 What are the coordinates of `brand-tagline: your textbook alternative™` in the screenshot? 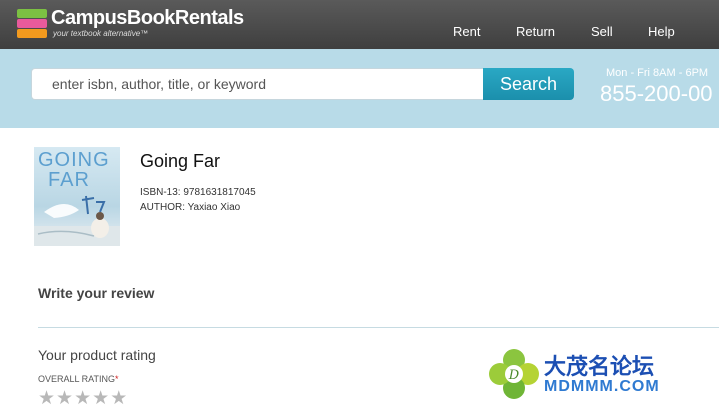 It's located at (101, 33).